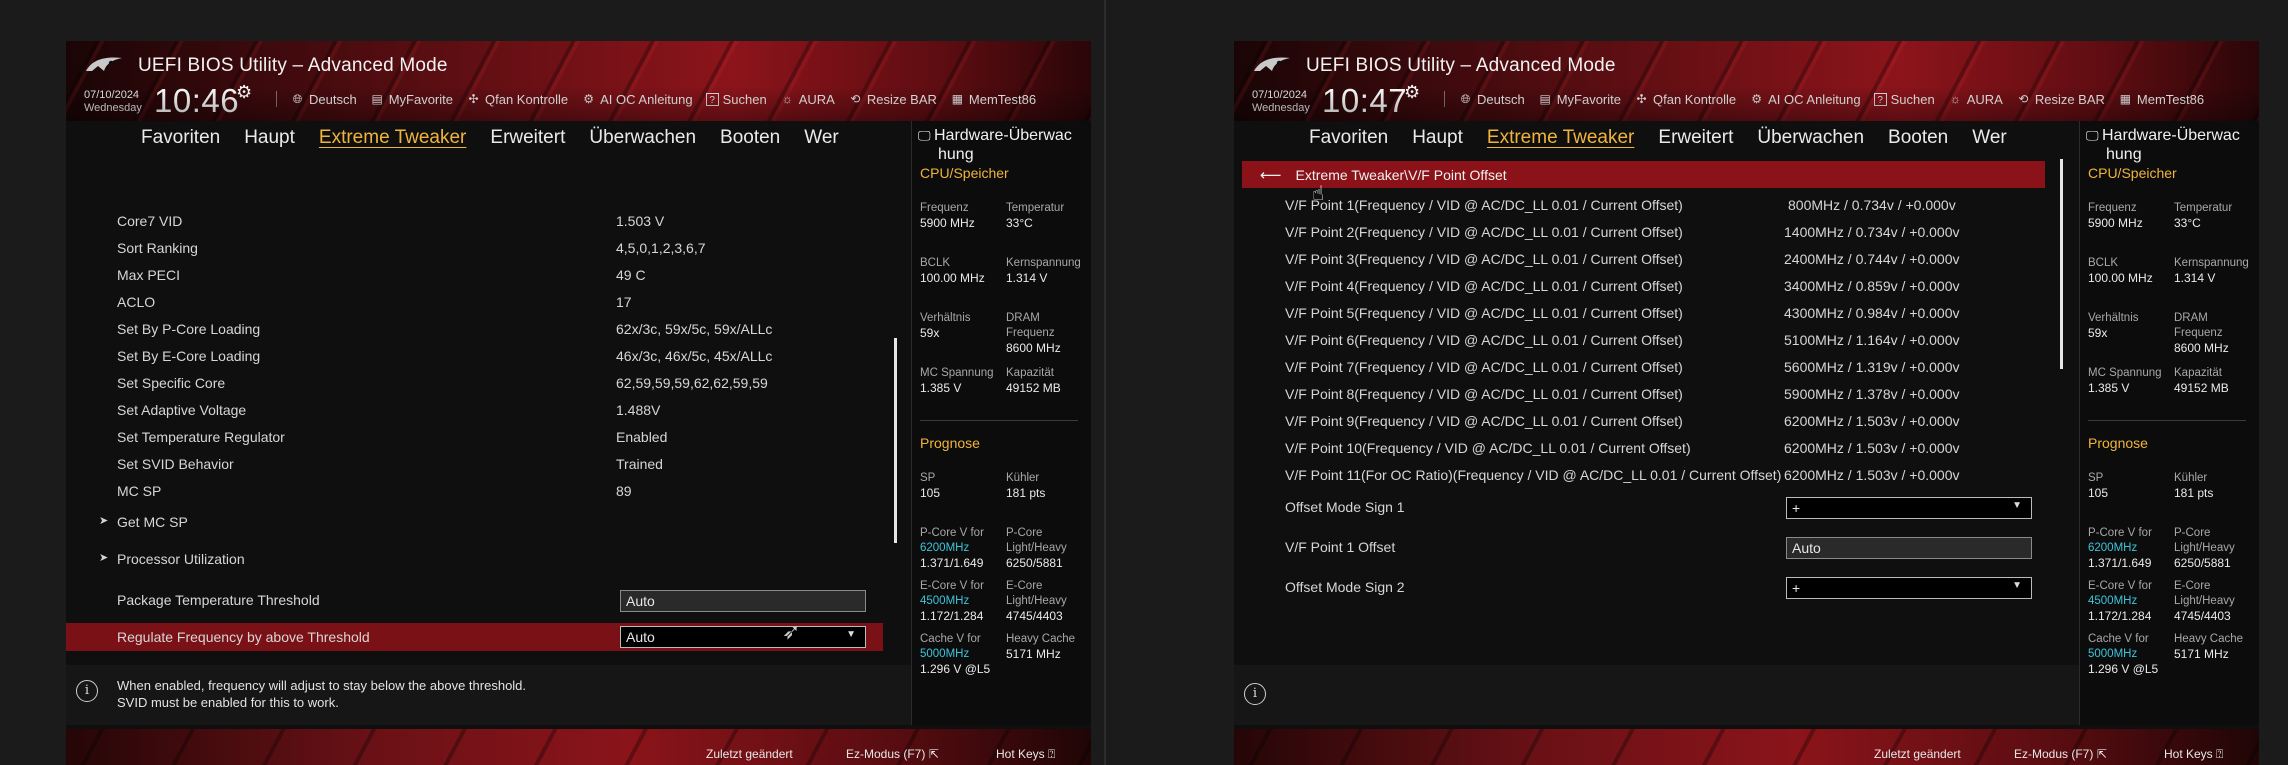 The height and width of the screenshot is (765, 2288). Describe the element at coordinates (1035, 216) in the screenshot. I see `hw-temperature: Temperatur 33°C` at that location.